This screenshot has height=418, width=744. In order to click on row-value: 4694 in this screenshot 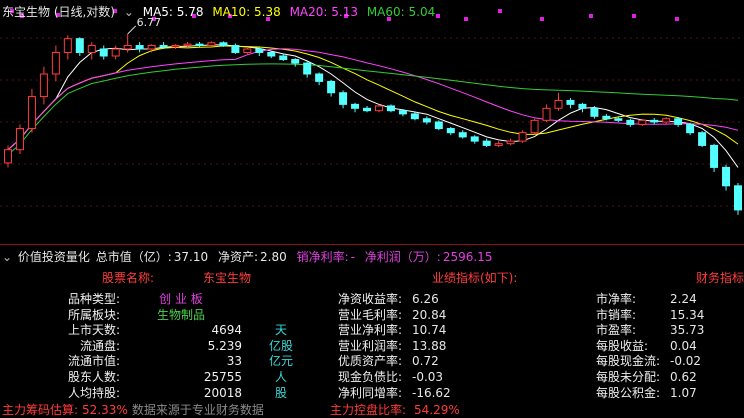, I will do `click(226, 330)`.